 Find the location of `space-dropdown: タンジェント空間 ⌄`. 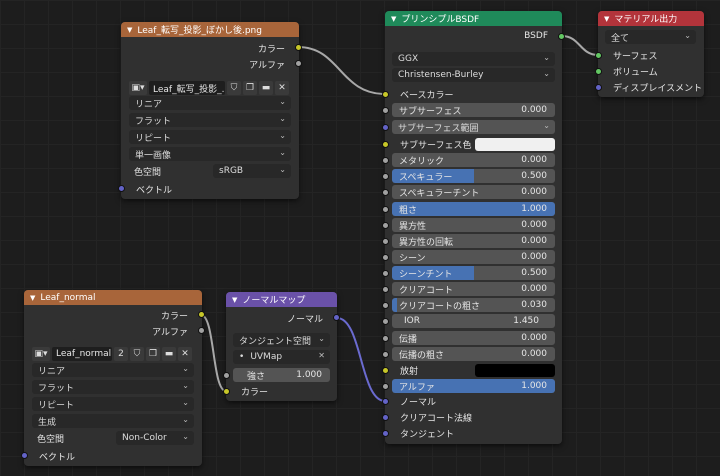

space-dropdown: タンジェント空間 ⌄ is located at coordinates (281, 340).